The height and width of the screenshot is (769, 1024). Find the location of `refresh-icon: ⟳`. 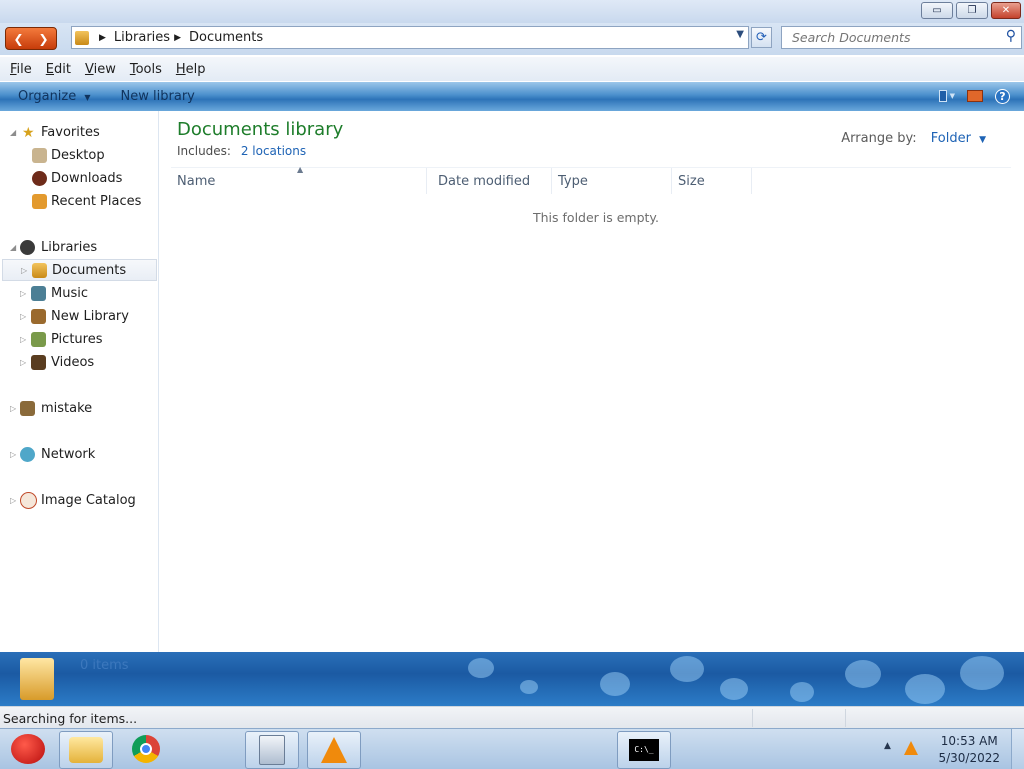

refresh-icon: ⟳ is located at coordinates (761, 37).